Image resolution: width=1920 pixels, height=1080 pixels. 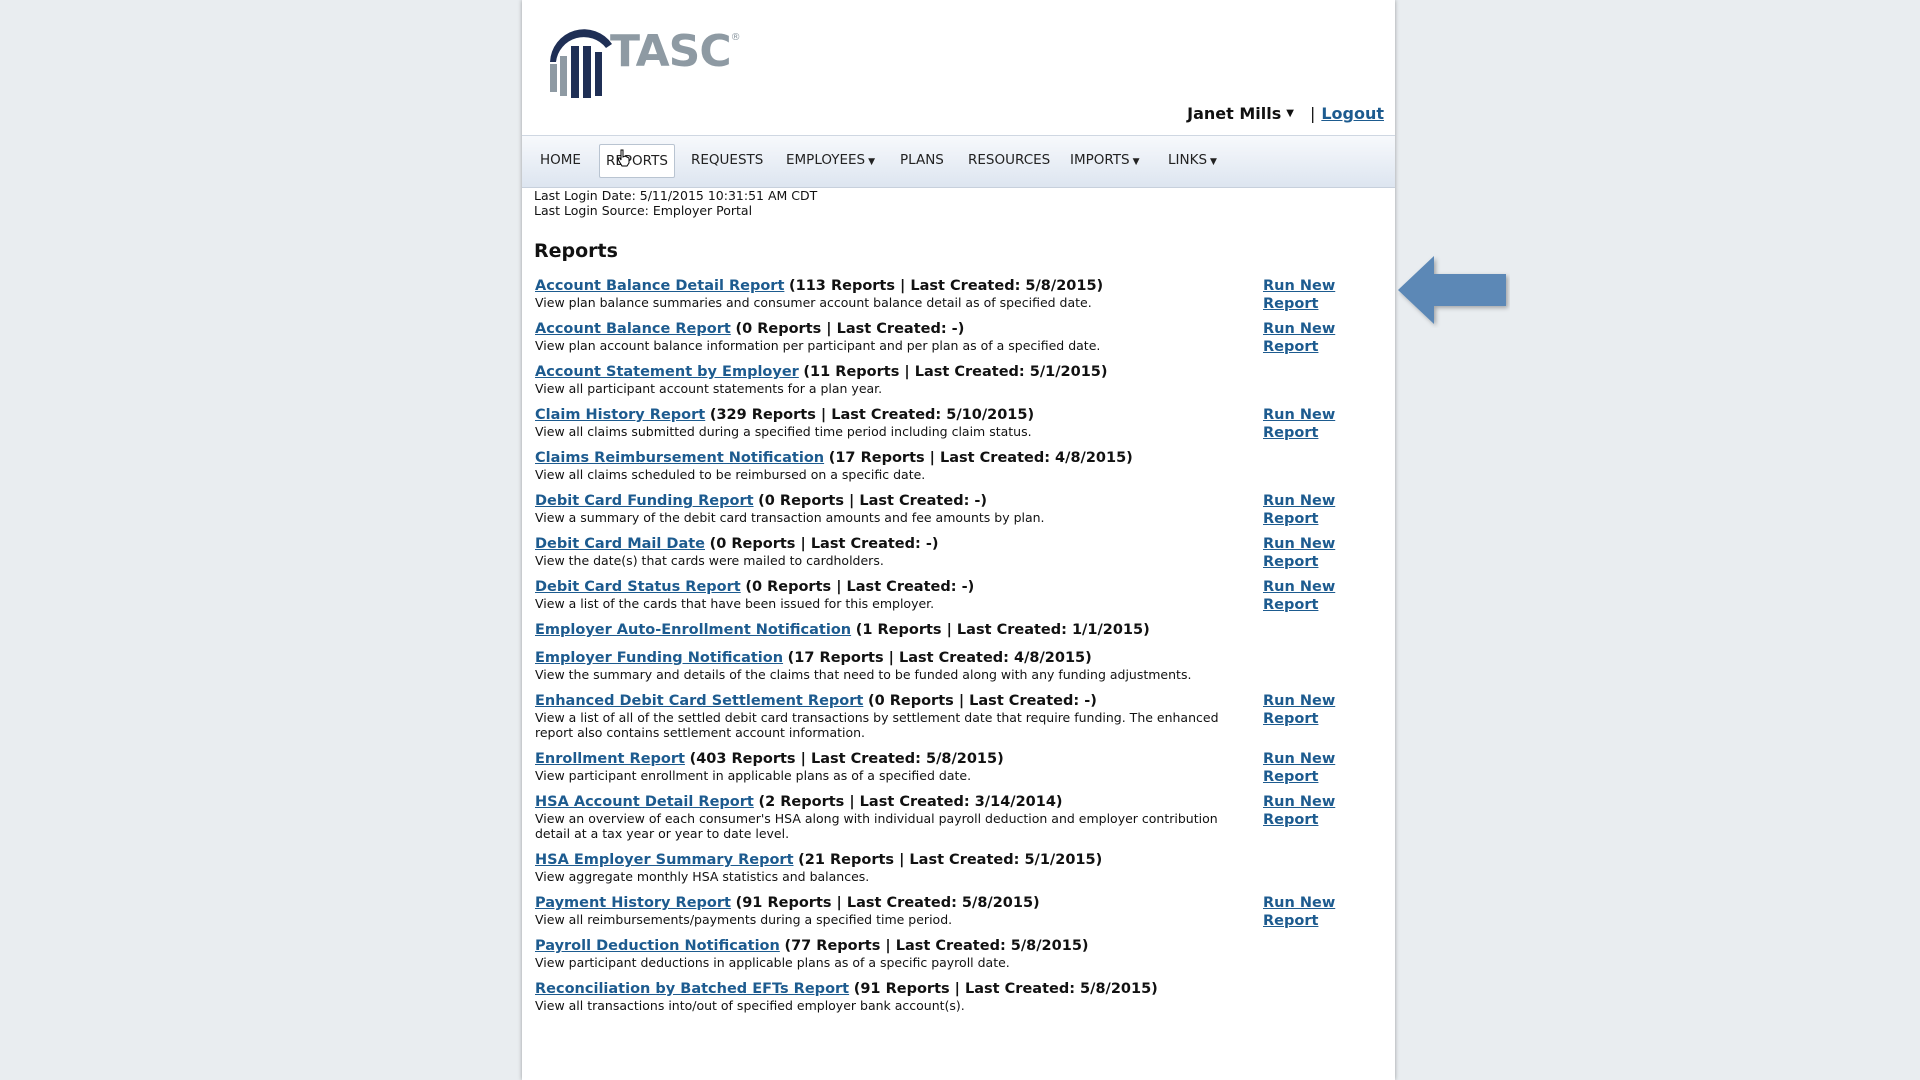 I want to click on report-link: HSA Account Detail Report, so click(x=644, y=802).